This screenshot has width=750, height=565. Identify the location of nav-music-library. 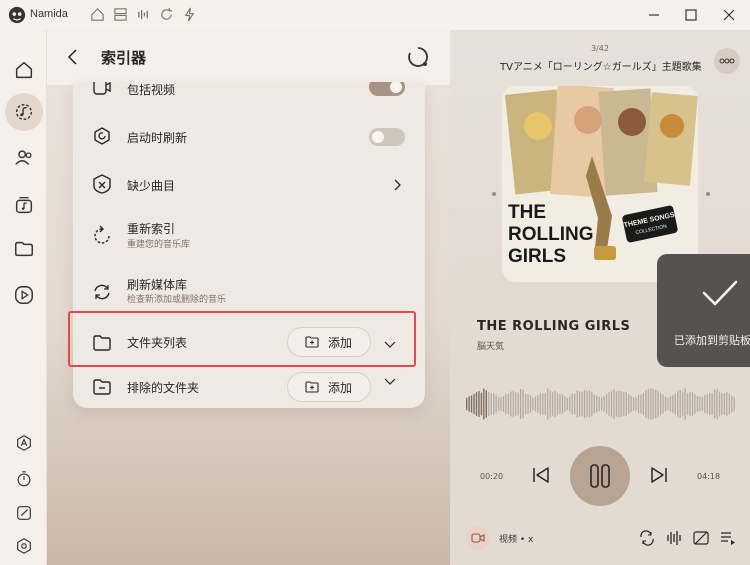
(24, 205).